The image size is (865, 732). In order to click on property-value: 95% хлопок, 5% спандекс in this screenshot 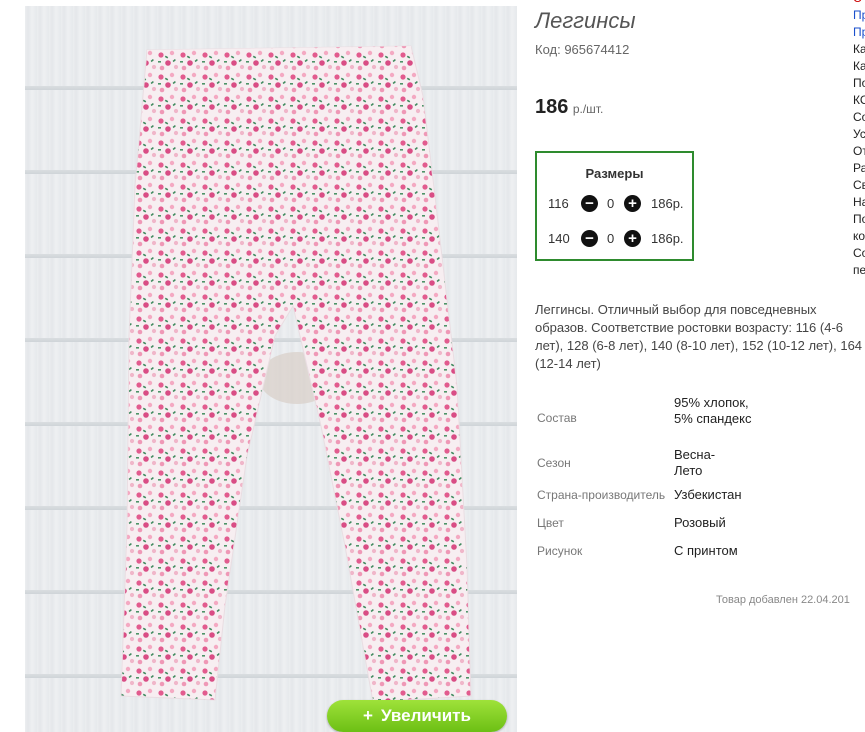, I will do `click(713, 410)`.